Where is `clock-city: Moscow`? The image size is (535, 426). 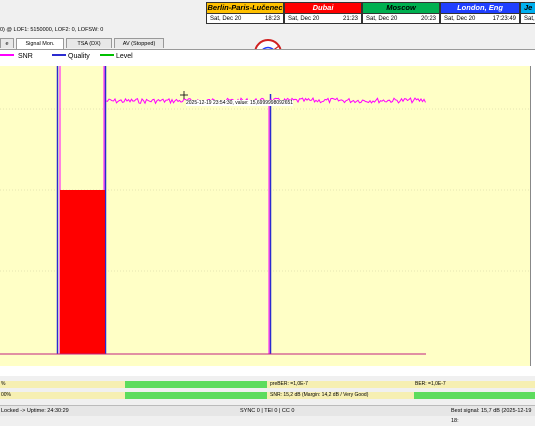 clock-city: Moscow is located at coordinates (401, 8).